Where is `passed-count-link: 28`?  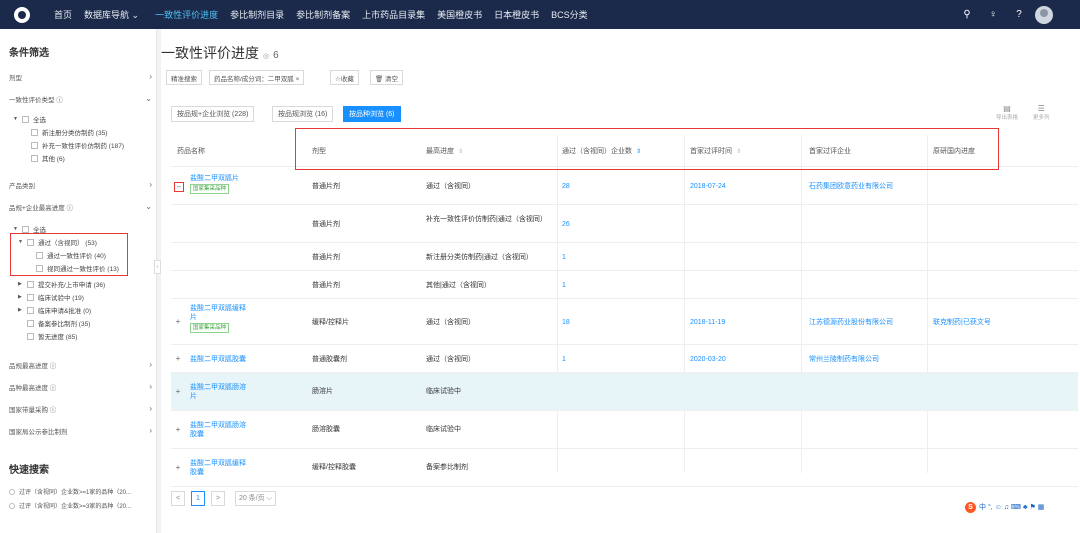
passed-count-link: 28 is located at coordinates (566, 186).